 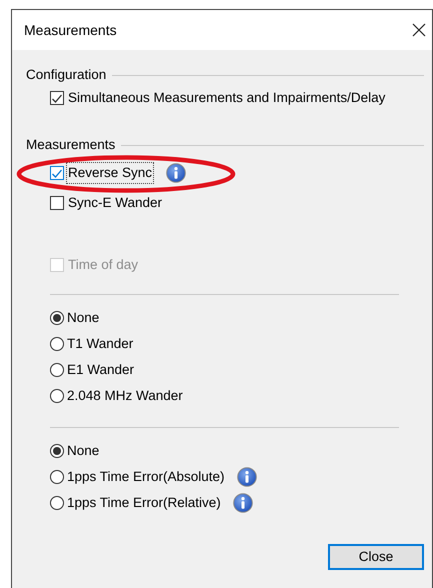 I want to click on checkbox-label: Sync-E Wander, so click(x=115, y=203).